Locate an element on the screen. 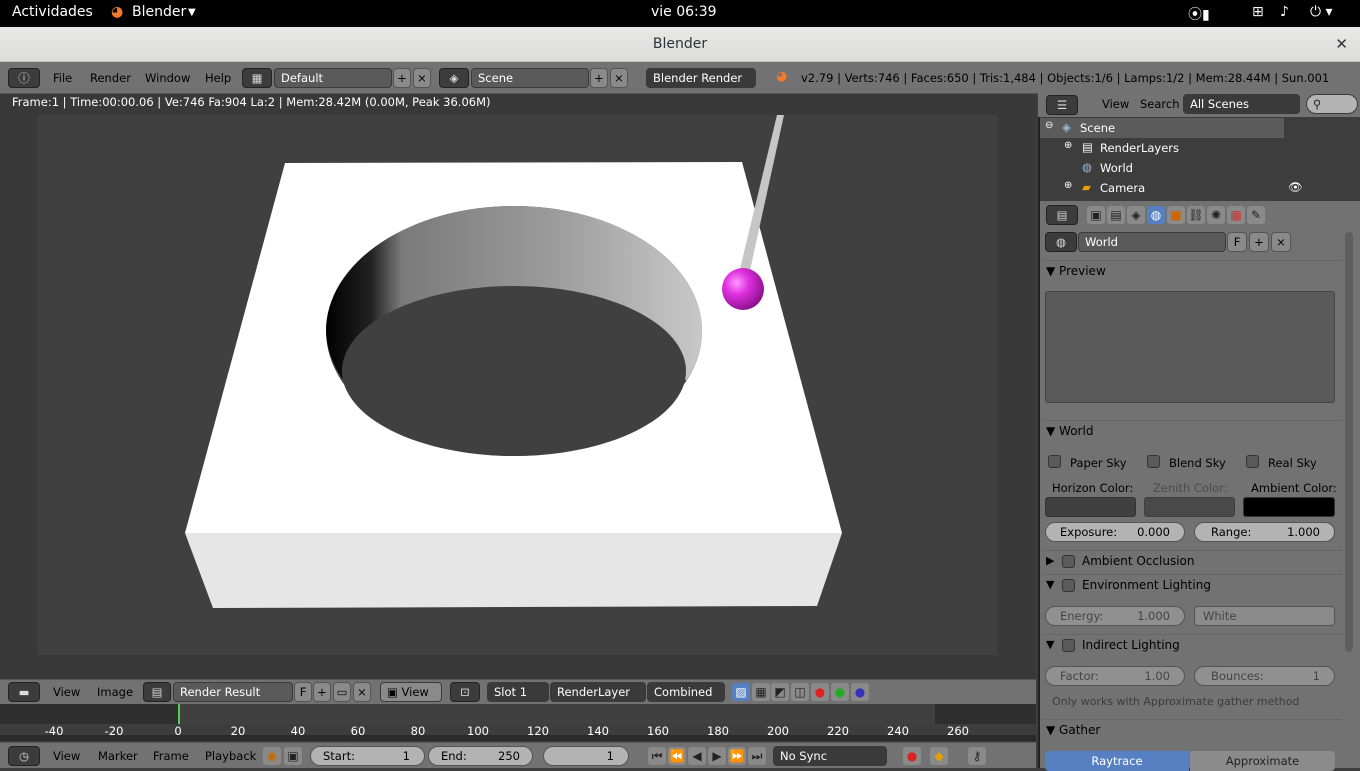 The image size is (1360, 771). play-reverse-icon: ◀ is located at coordinates (697, 756).